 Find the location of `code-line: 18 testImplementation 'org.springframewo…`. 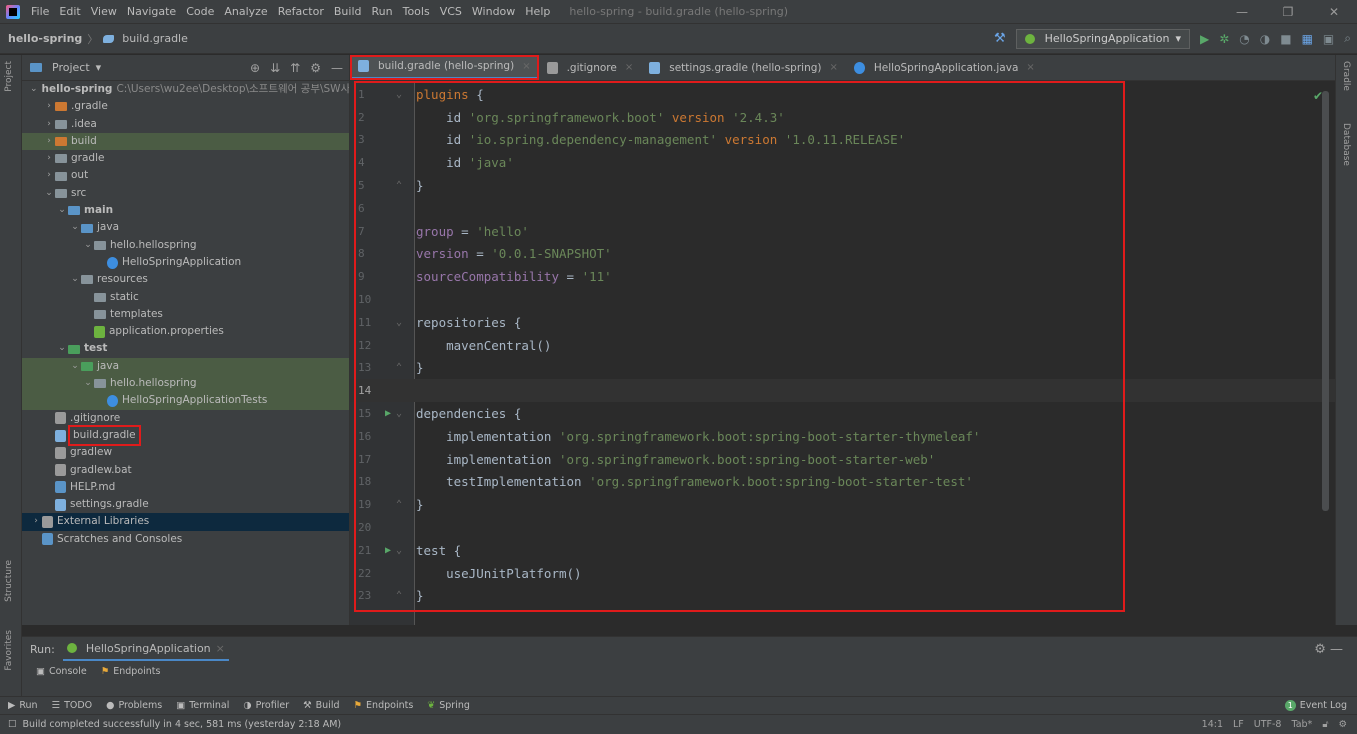

code-line: 18 testImplementation 'org.springframewo… is located at coordinates (842, 482).